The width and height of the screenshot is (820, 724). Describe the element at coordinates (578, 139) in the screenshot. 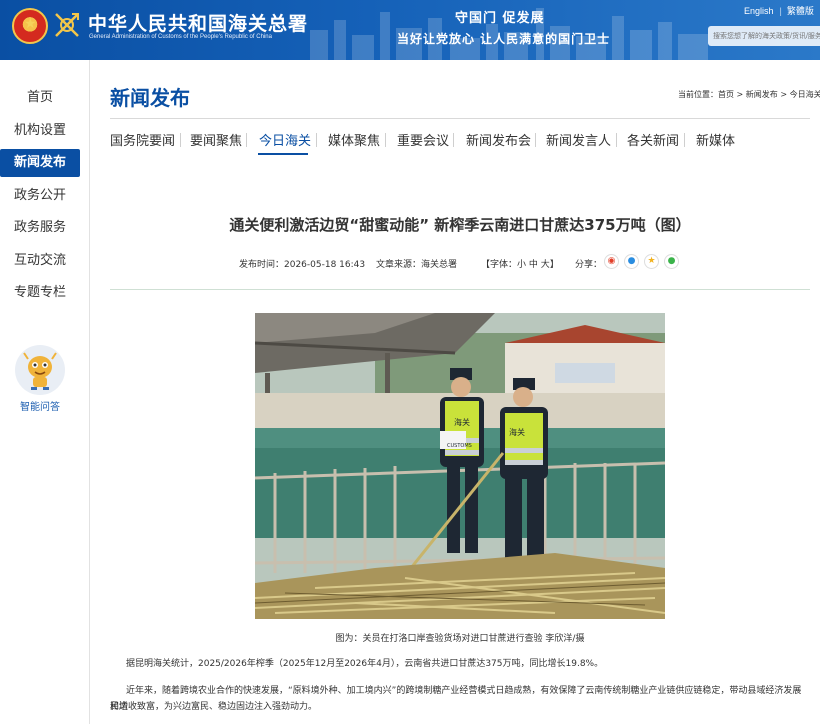

I see `tab-spokesperson: 新闻发言人` at that location.